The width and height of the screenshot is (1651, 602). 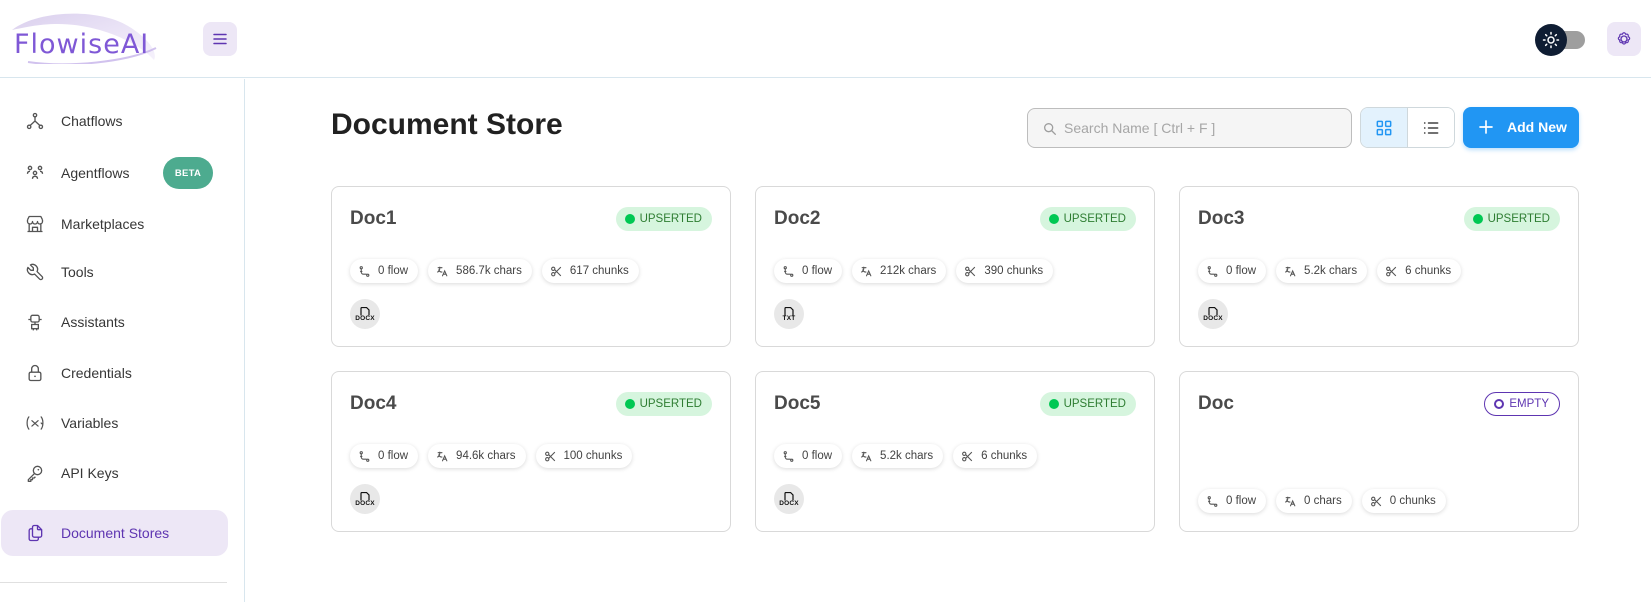 What do you see at coordinates (584, 456) in the screenshot?
I see `chunks-count-chip: 100 chunks` at bounding box center [584, 456].